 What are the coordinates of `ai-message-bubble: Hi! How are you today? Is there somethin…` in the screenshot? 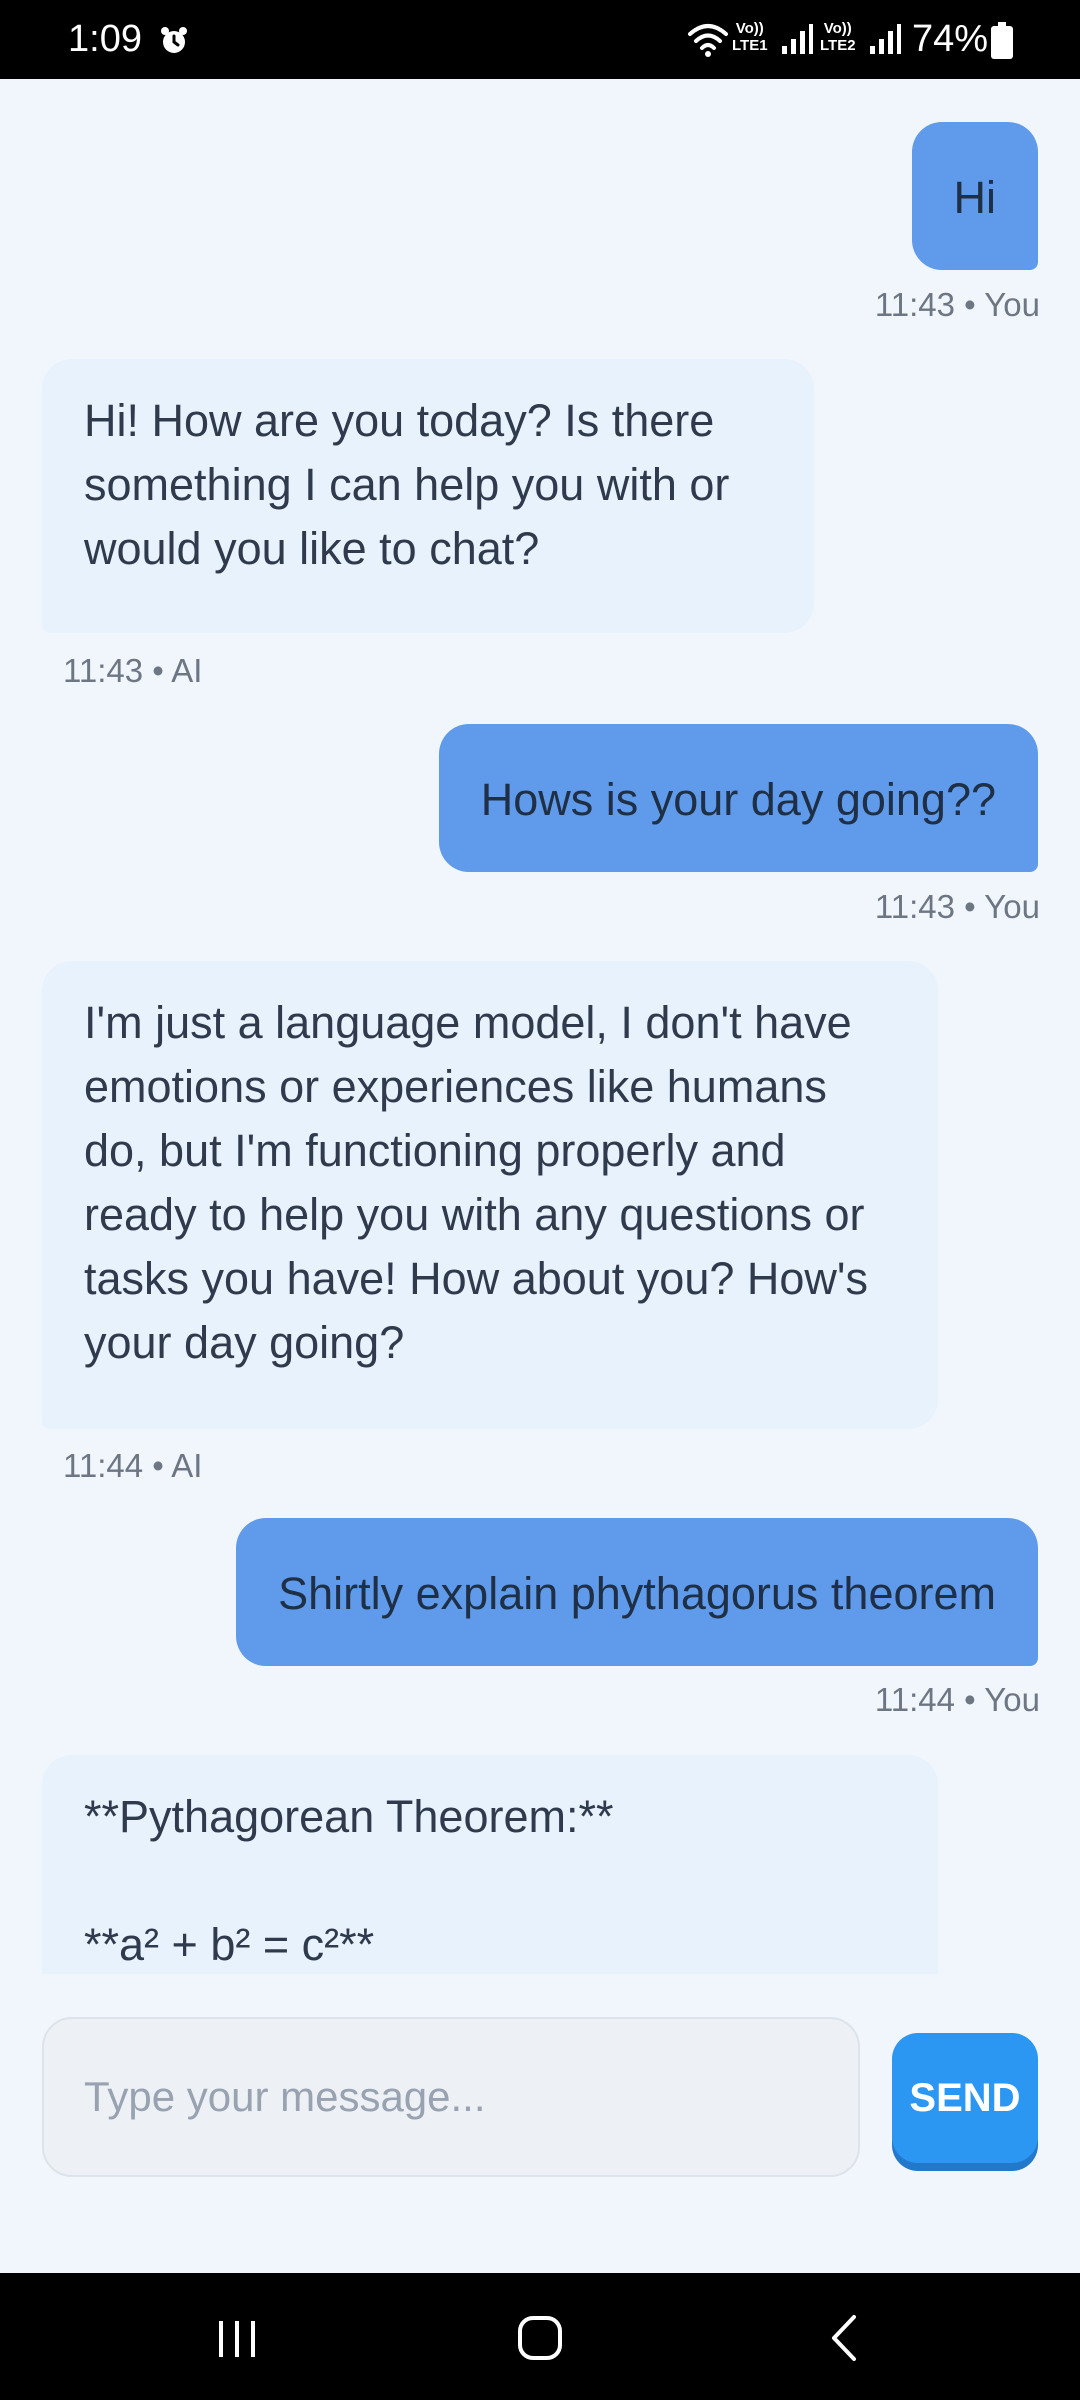 It's located at (428, 496).